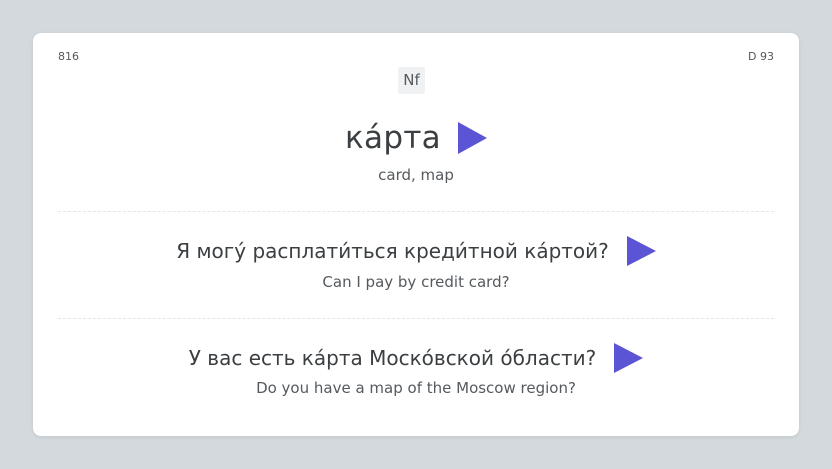 The height and width of the screenshot is (469, 832). What do you see at coordinates (393, 138) in the screenshot?
I see `headword: ка́рта` at bounding box center [393, 138].